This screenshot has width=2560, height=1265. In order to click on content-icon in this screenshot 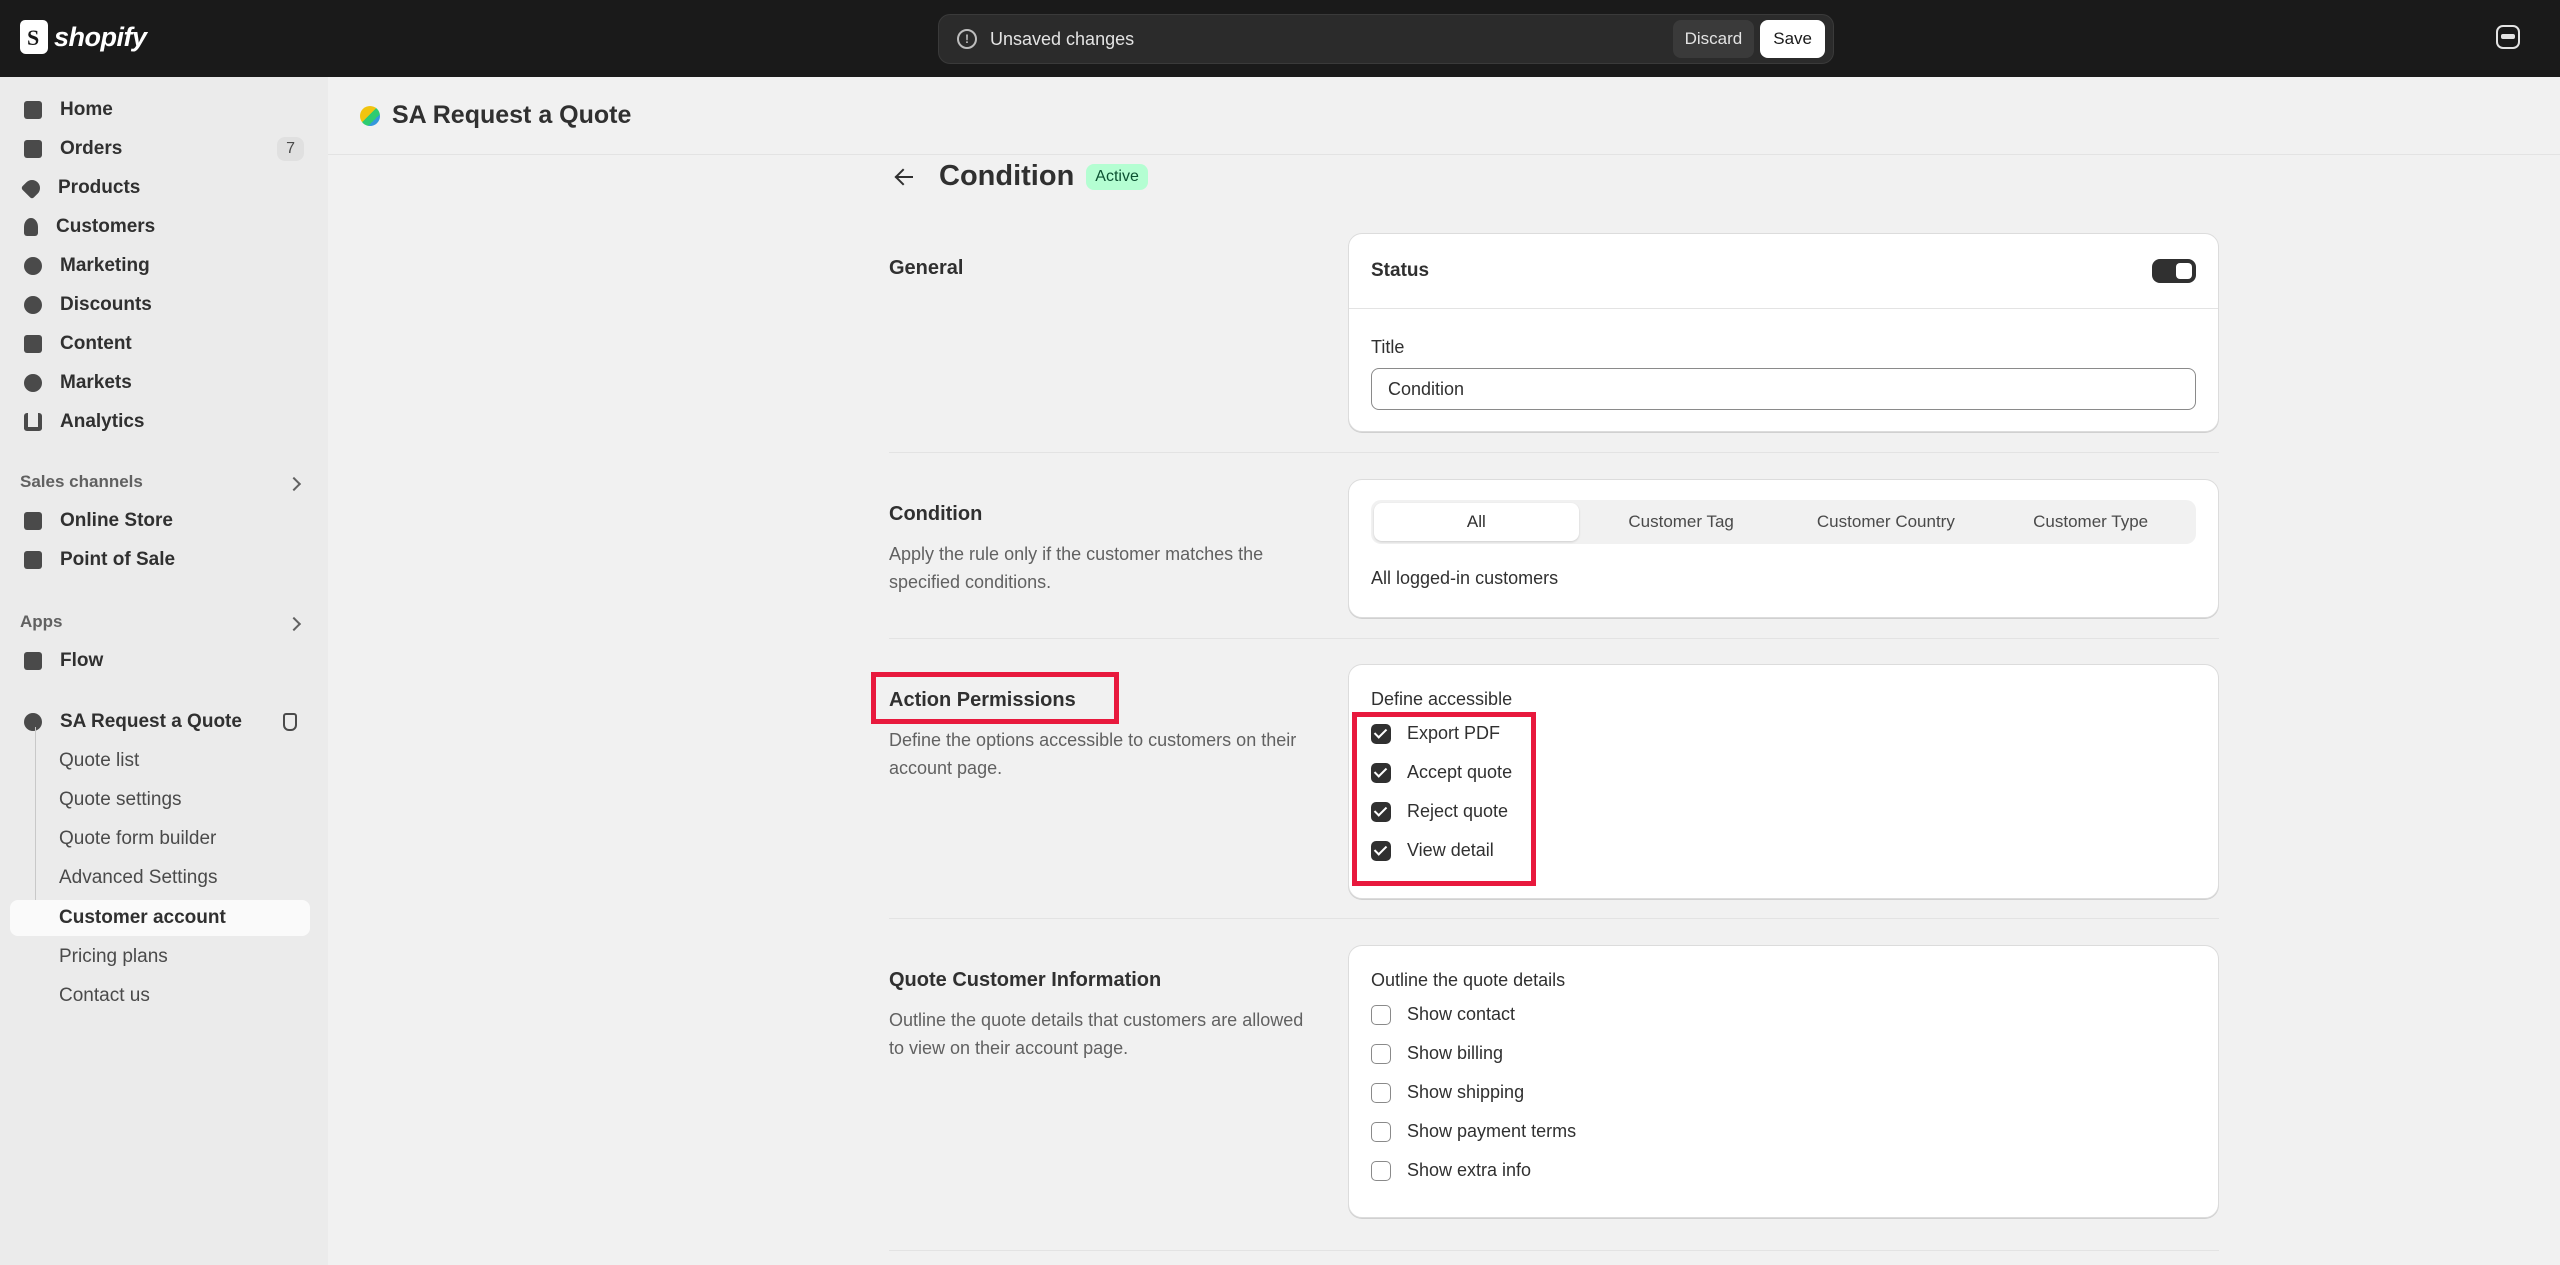, I will do `click(33, 344)`.